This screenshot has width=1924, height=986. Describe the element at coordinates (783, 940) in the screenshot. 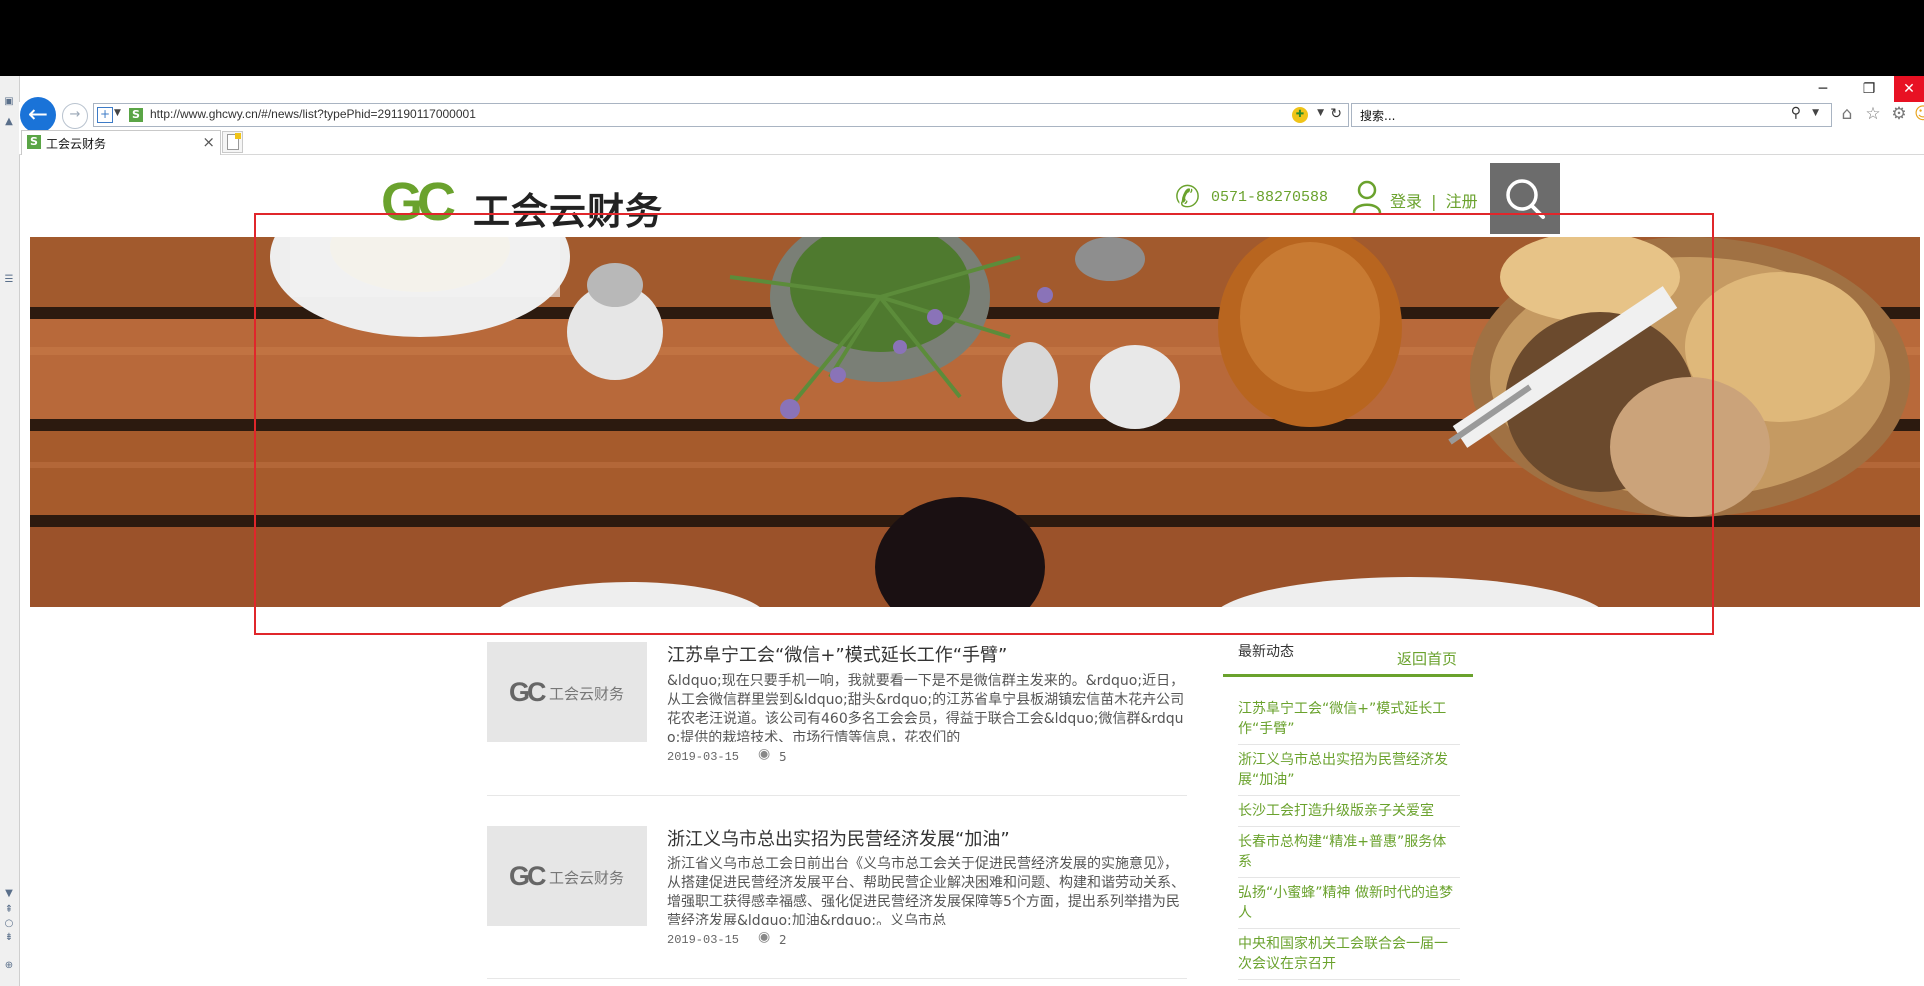

I see `news-view-count: 2` at that location.